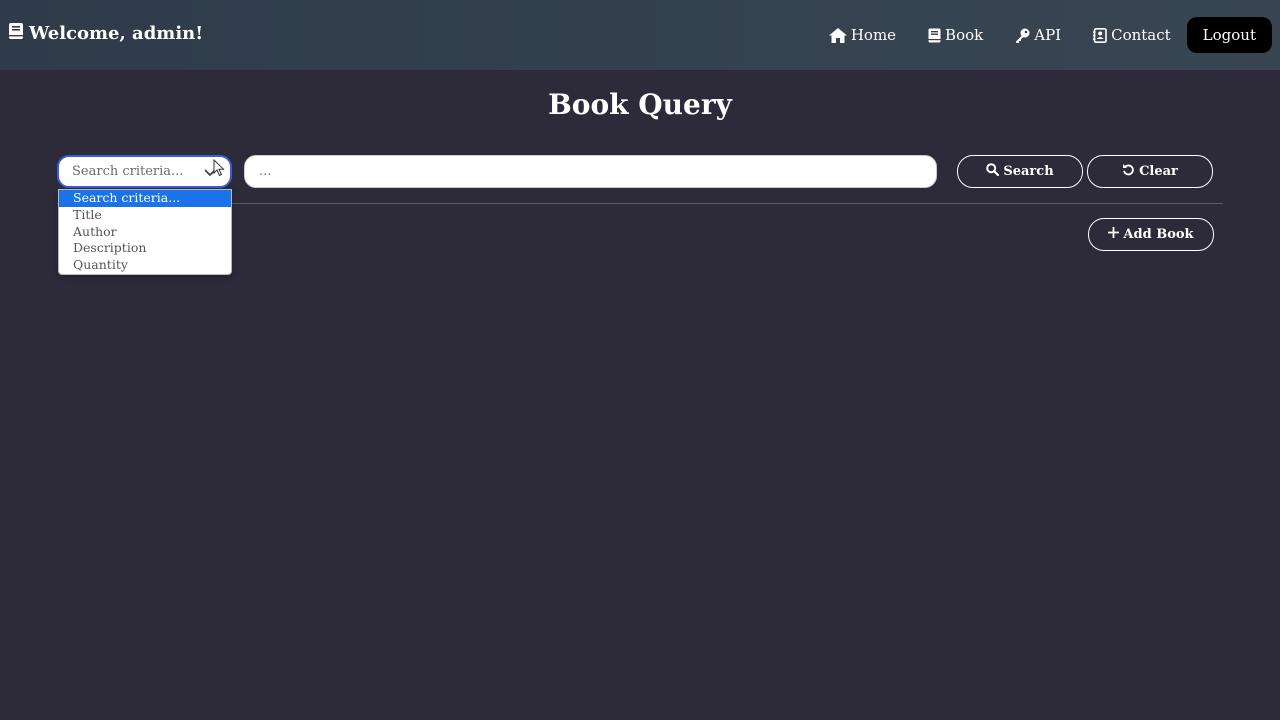 The height and width of the screenshot is (720, 1280). I want to click on search-button: Search, so click(1020, 171).